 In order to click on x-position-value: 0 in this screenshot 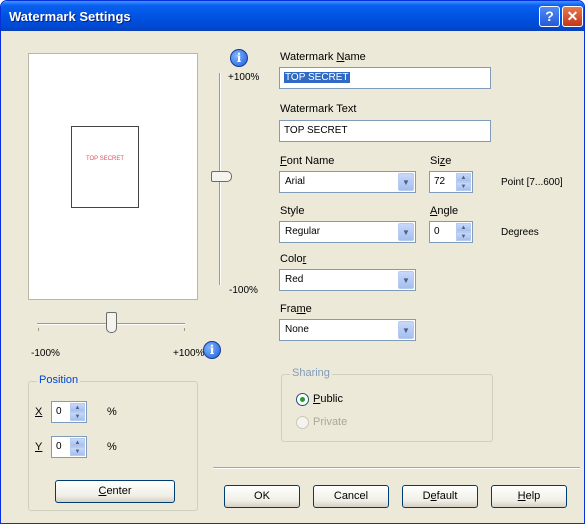, I will do `click(59, 411)`.